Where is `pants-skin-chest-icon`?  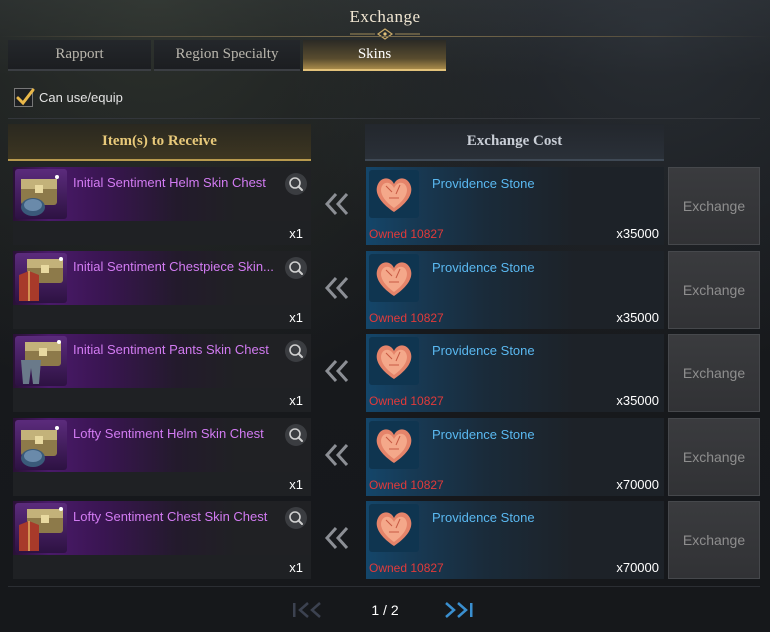 pants-skin-chest-icon is located at coordinates (41, 361).